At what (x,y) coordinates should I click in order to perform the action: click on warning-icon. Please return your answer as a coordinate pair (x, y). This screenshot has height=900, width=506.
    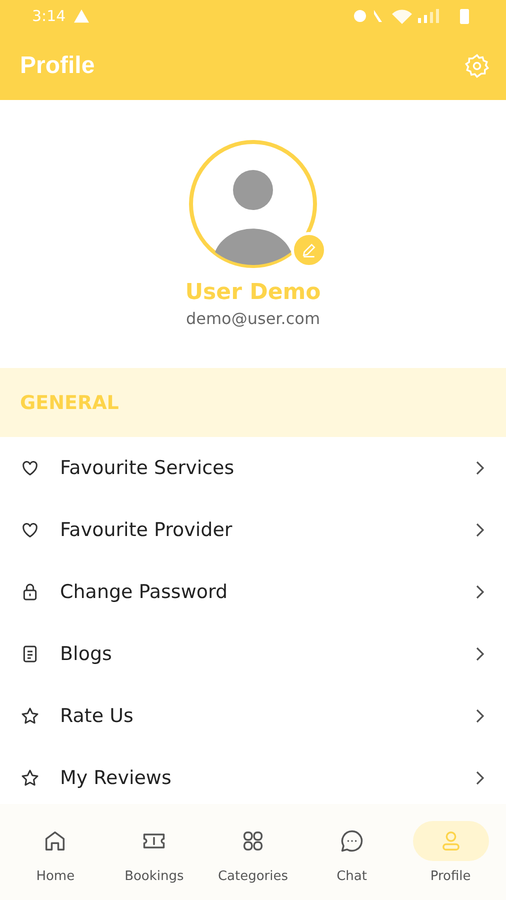
    Looking at the image, I should click on (81, 16).